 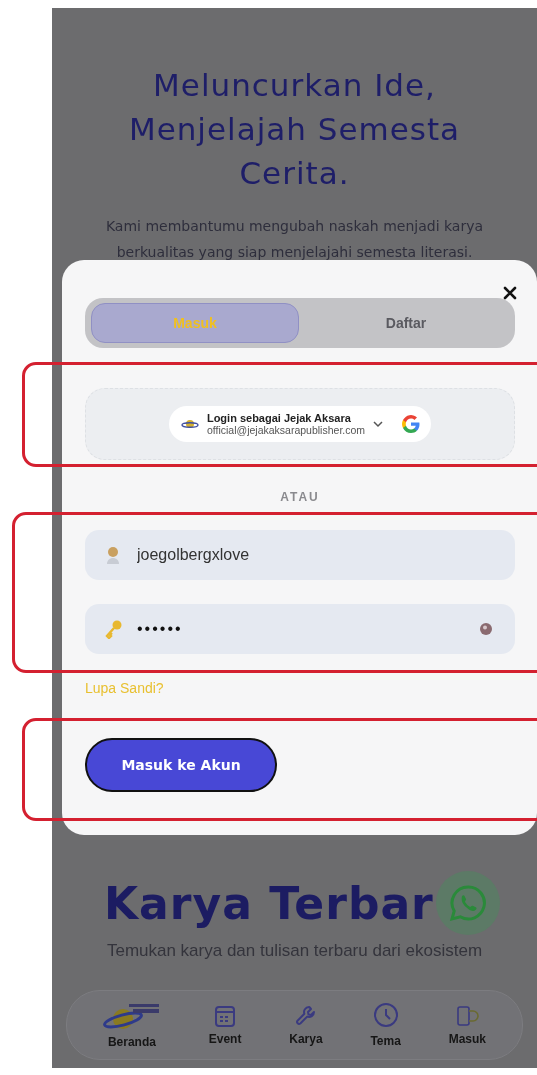 I want to click on eye-icon, so click(x=486, y=629).